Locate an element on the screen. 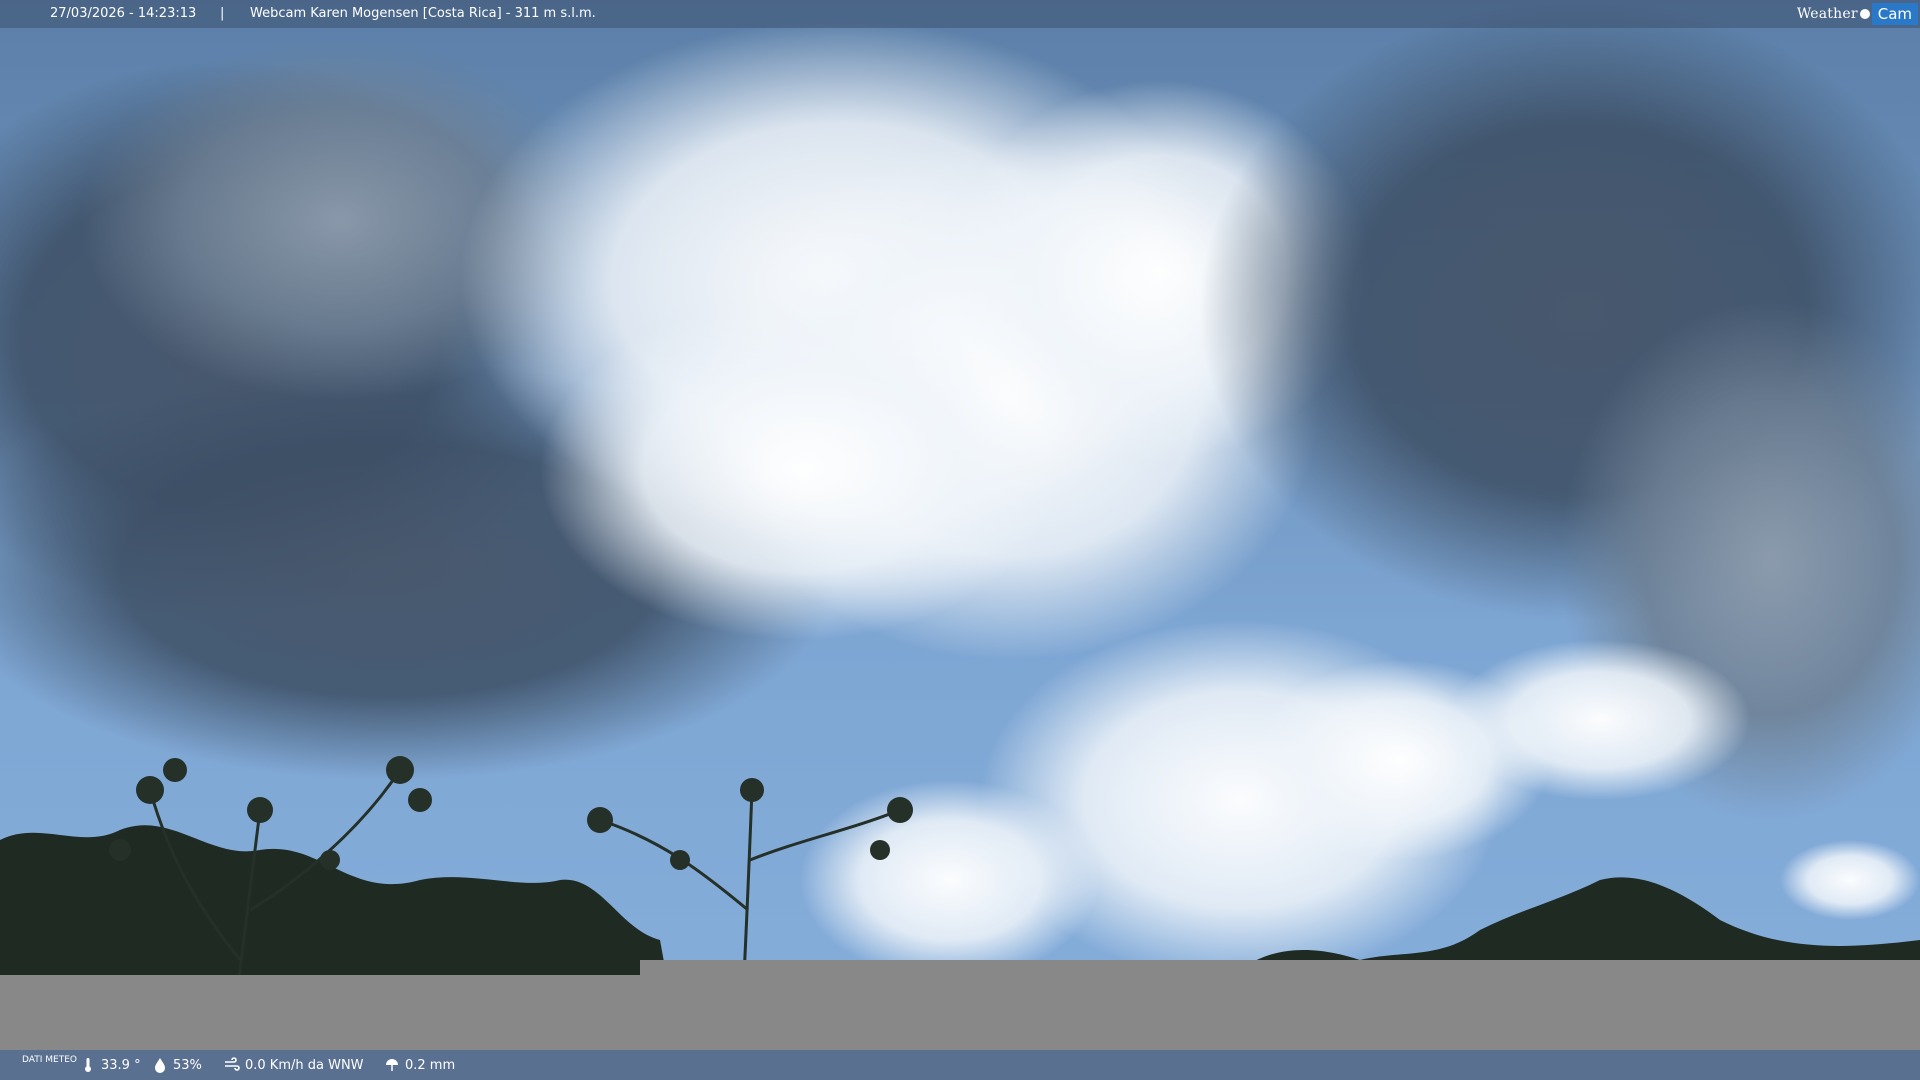 Image resolution: width=1920 pixels, height=1080 pixels. rain-reading: 0.2 mm is located at coordinates (419, 1065).